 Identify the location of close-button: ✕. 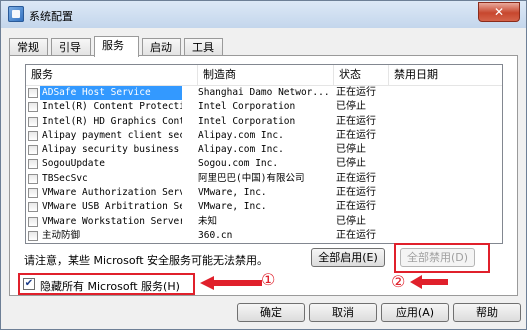
(499, 12).